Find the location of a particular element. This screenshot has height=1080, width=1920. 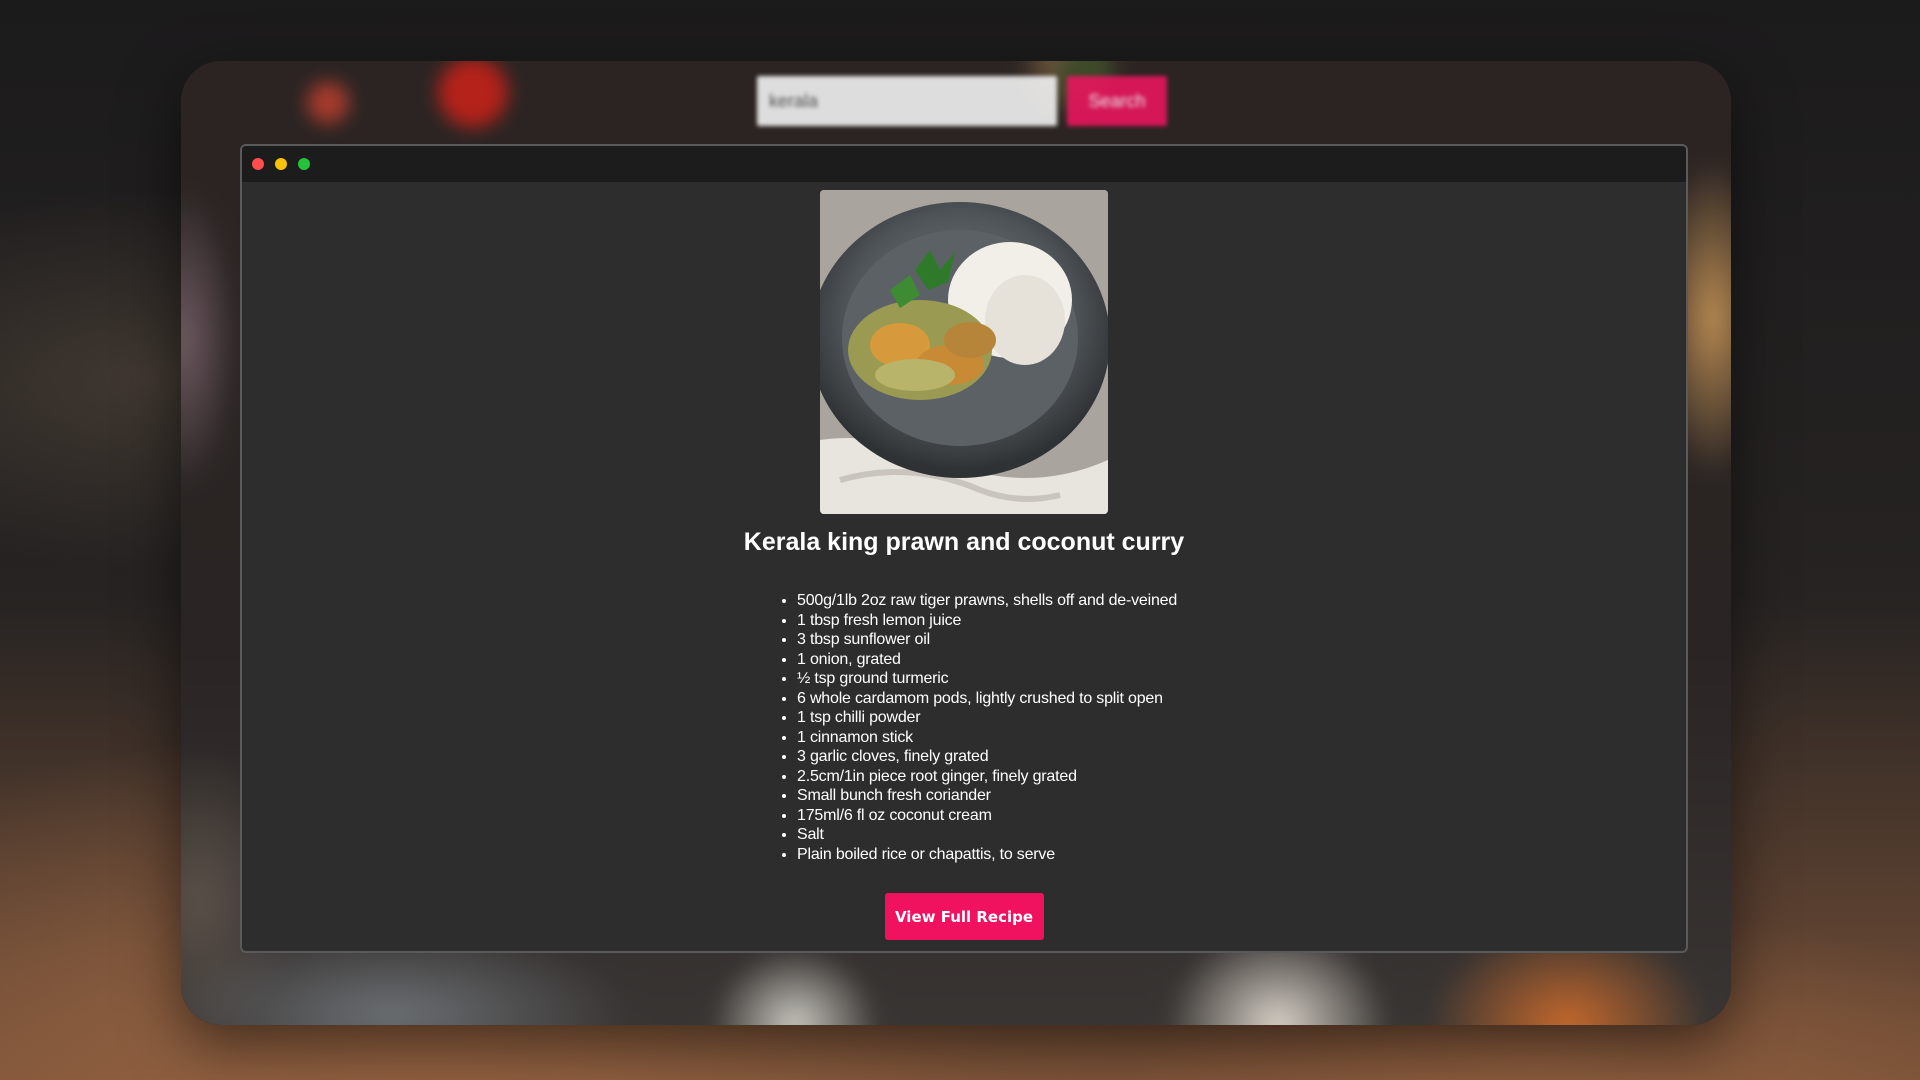

search-button: Search is located at coordinates (1117, 101).